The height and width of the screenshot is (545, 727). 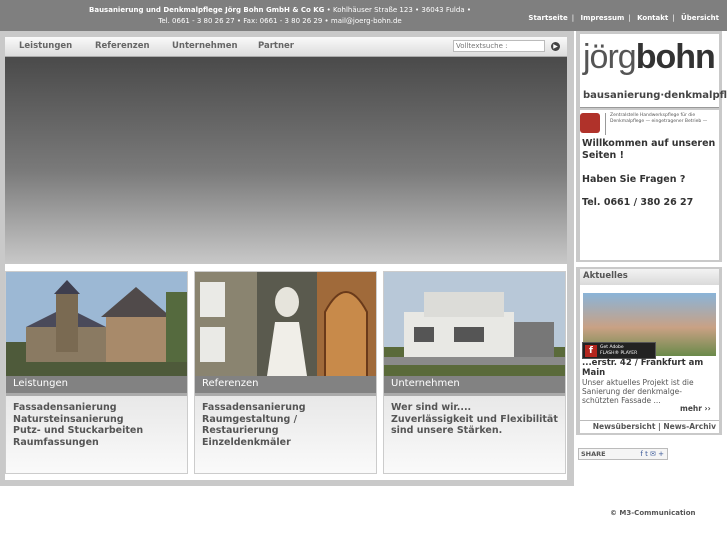 What do you see at coordinates (649, 277) in the screenshot?
I see `news-heading: Aktuelles` at bounding box center [649, 277].